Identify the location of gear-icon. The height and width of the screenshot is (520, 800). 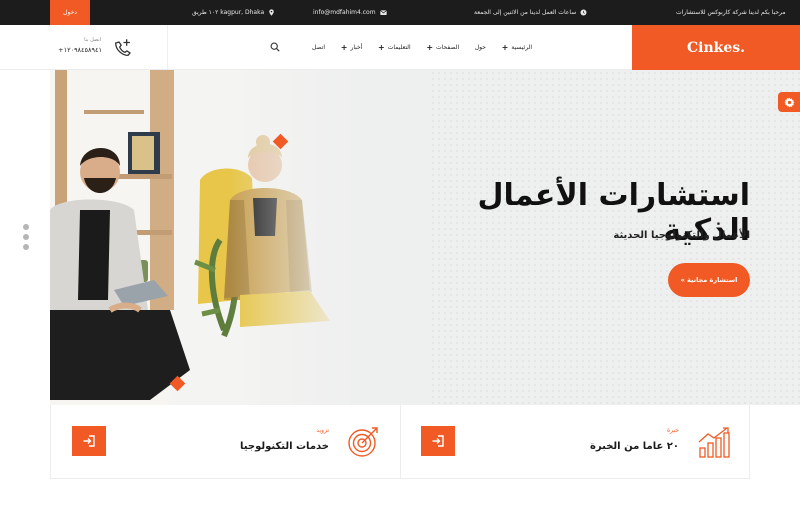
(789, 102).